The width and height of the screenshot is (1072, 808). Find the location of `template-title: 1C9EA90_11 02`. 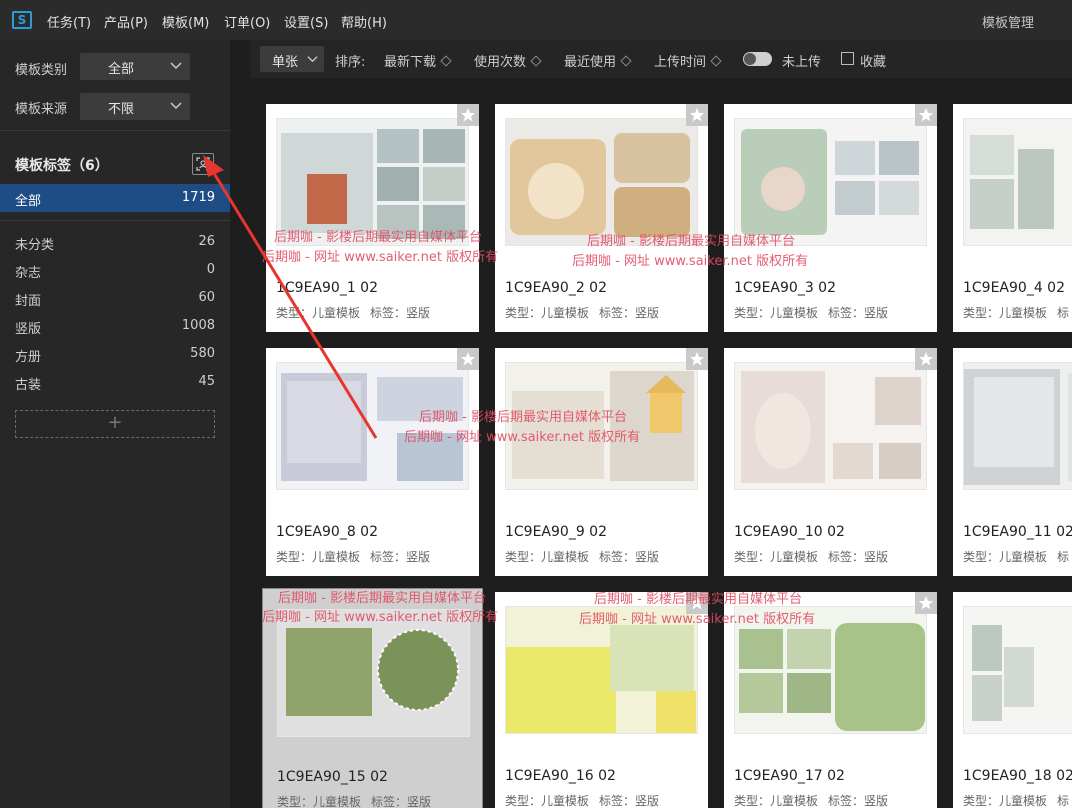

template-title: 1C9EA90_11 02 is located at coordinates (1017, 532).